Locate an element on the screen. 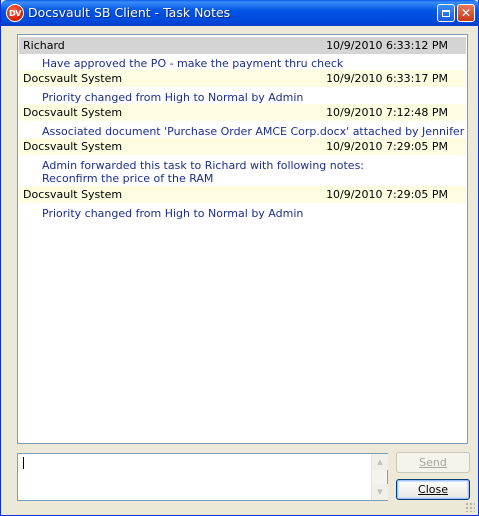 The image size is (479, 516). title-bar: DV Docsvault SB Client - Task Notes ✕ is located at coordinates (240, 13).